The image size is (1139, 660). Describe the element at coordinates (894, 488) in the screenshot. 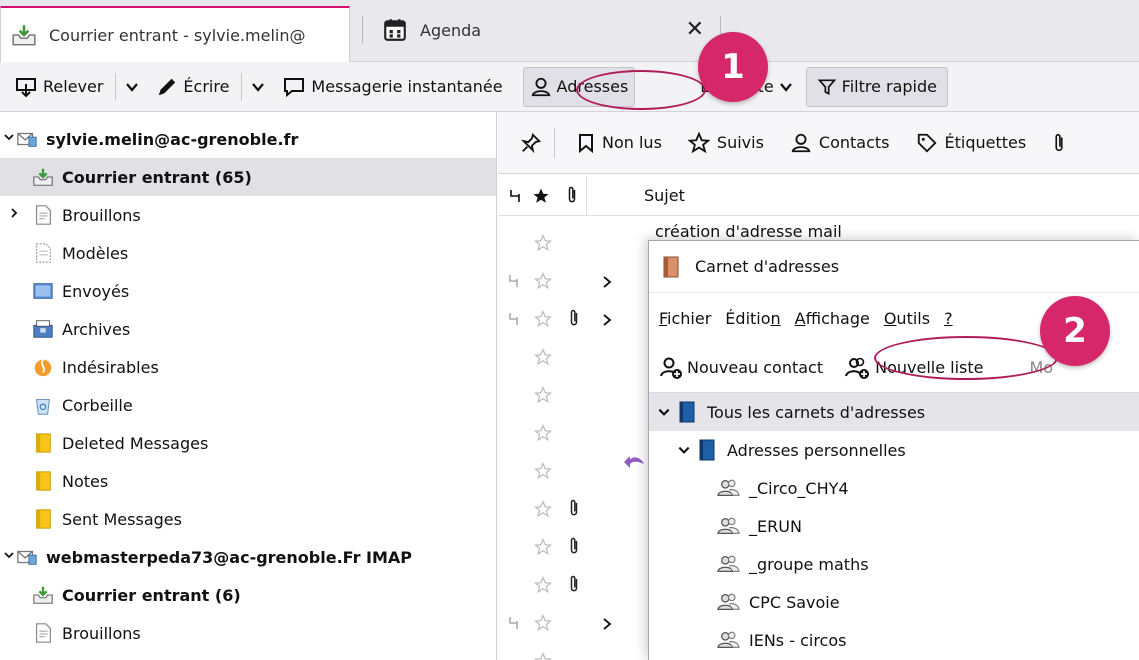

I see `address-book-tree-item: _Circo_CHY4` at that location.